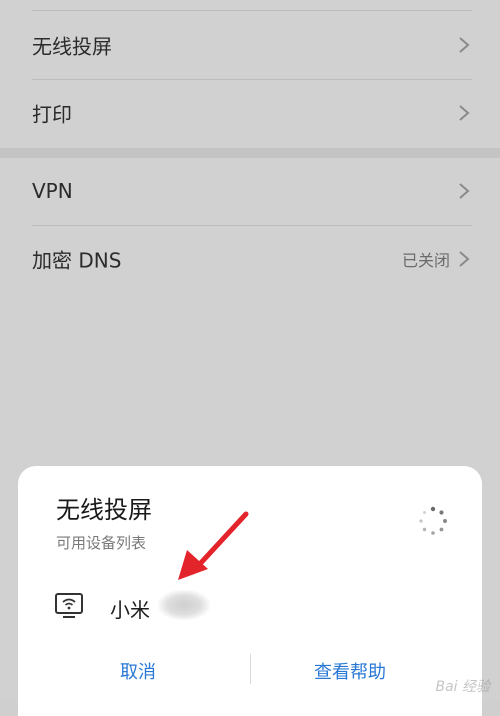 The height and width of the screenshot is (716, 500). I want to click on settings-item-vpn: VPN, so click(250, 191).